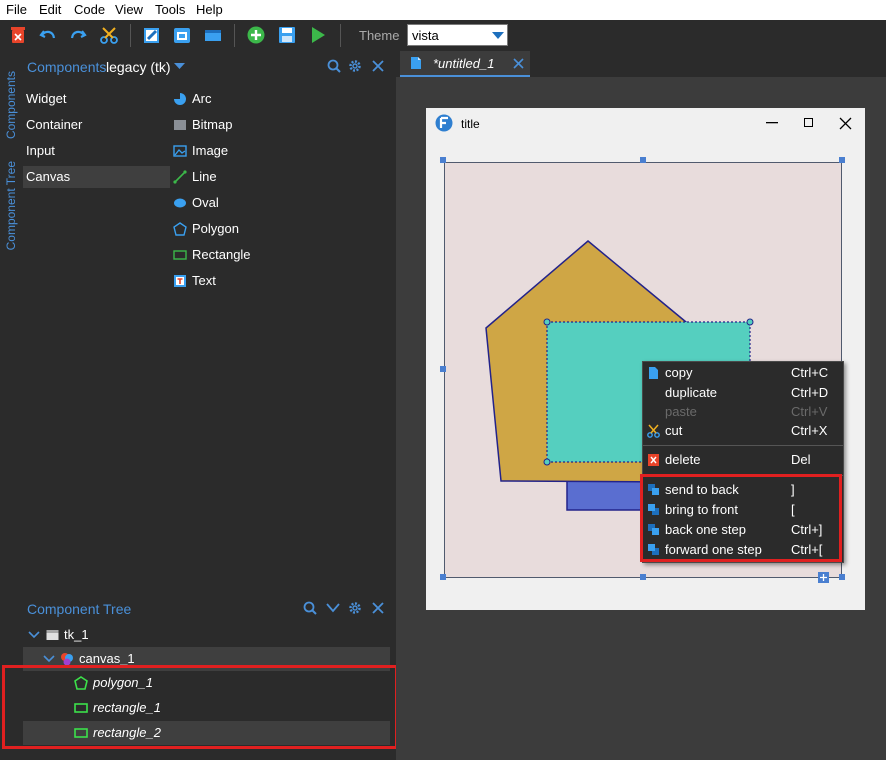 The width and height of the screenshot is (886, 760). Describe the element at coordinates (180, 151) in the screenshot. I see `image-icon` at that location.